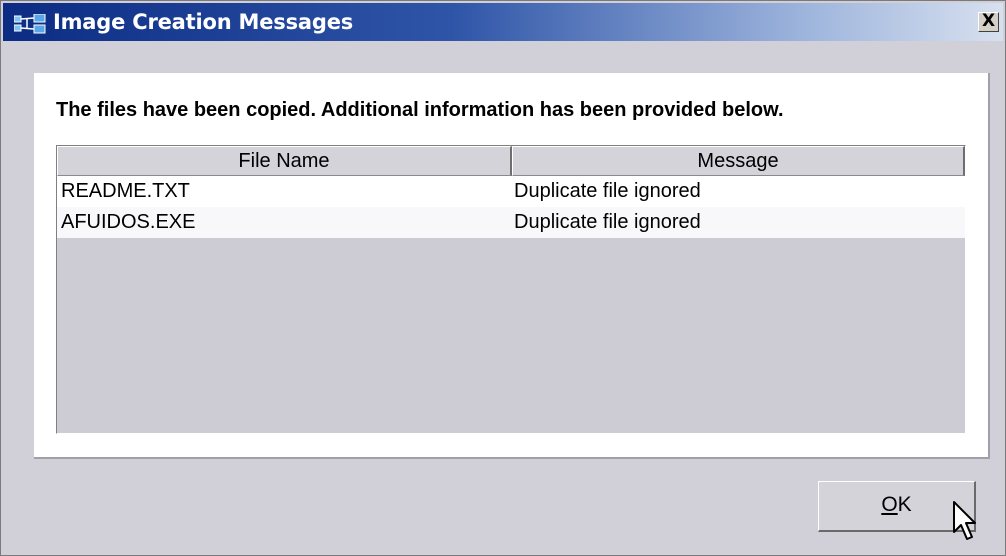  I want to click on cell-file-name: AFUIDOS.EXE, so click(128, 222).